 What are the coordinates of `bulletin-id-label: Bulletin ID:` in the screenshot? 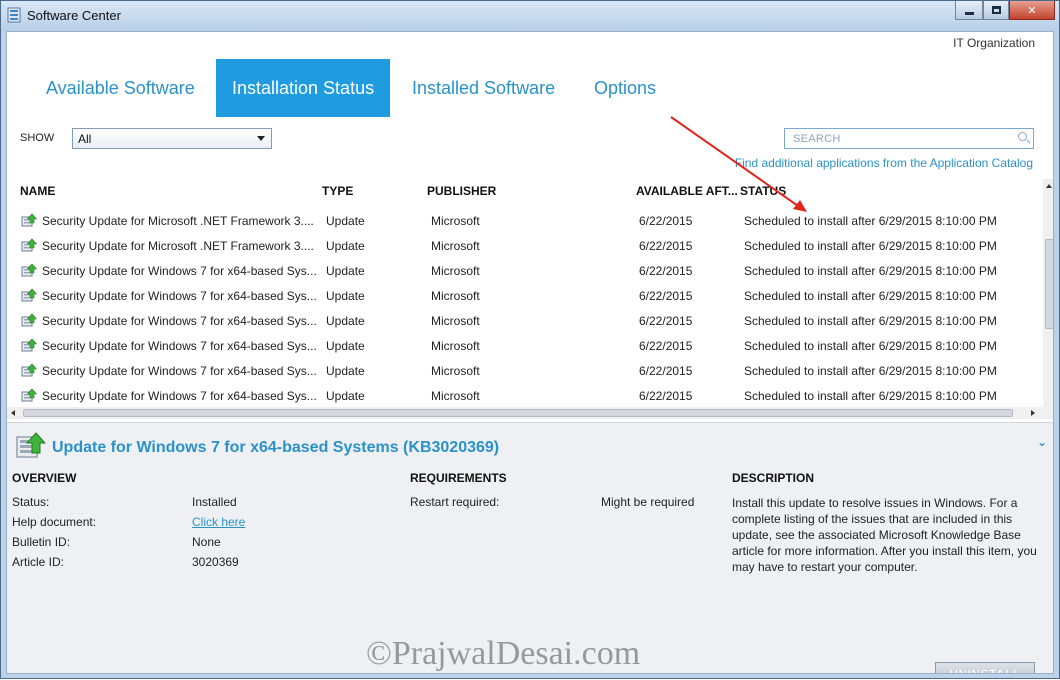 It's located at (41, 542).